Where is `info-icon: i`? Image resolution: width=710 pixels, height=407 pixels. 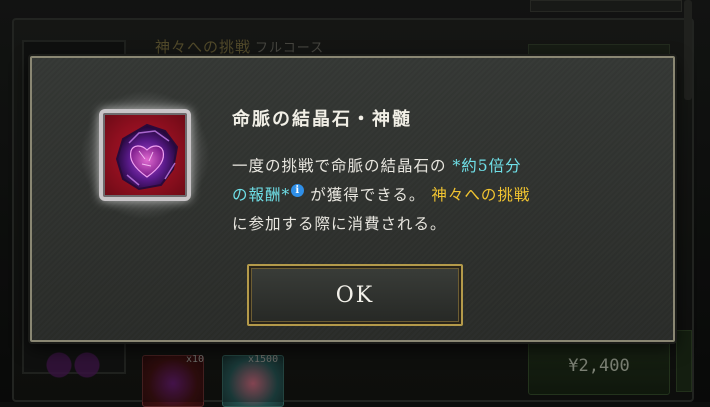 info-icon: i is located at coordinates (298, 190).